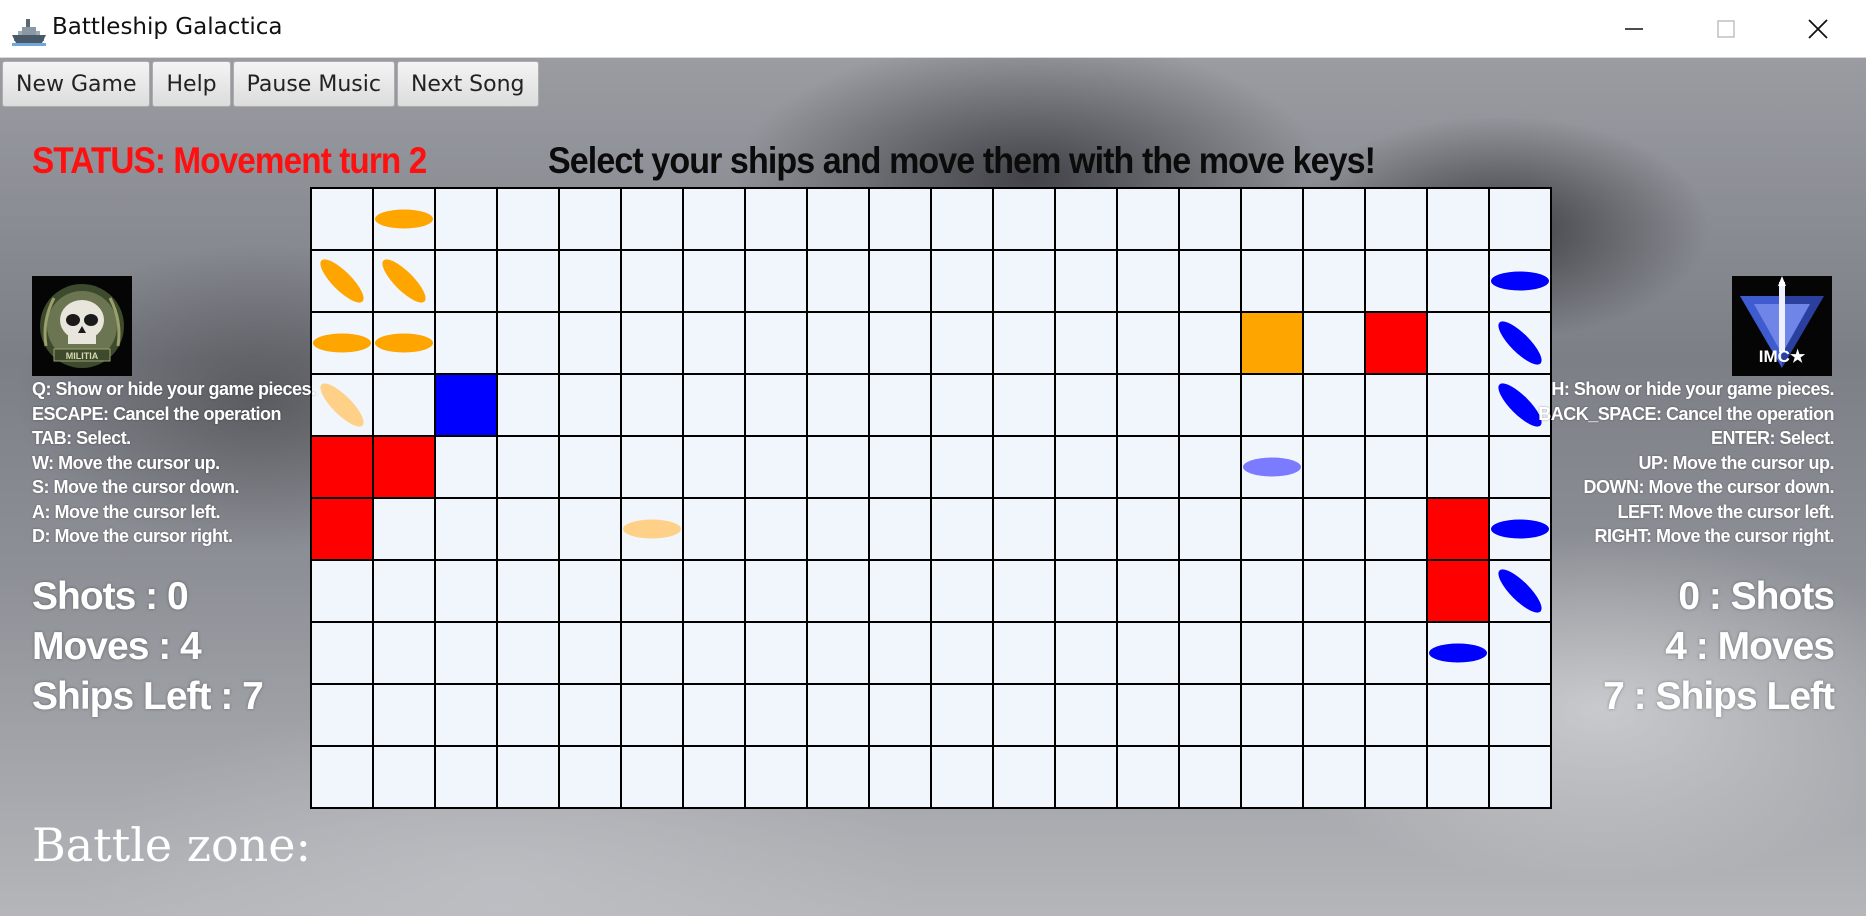 Image resolution: width=1866 pixels, height=916 pixels. Describe the element at coordinates (467, 84) in the screenshot. I see `next-song-button: Next Song` at that location.